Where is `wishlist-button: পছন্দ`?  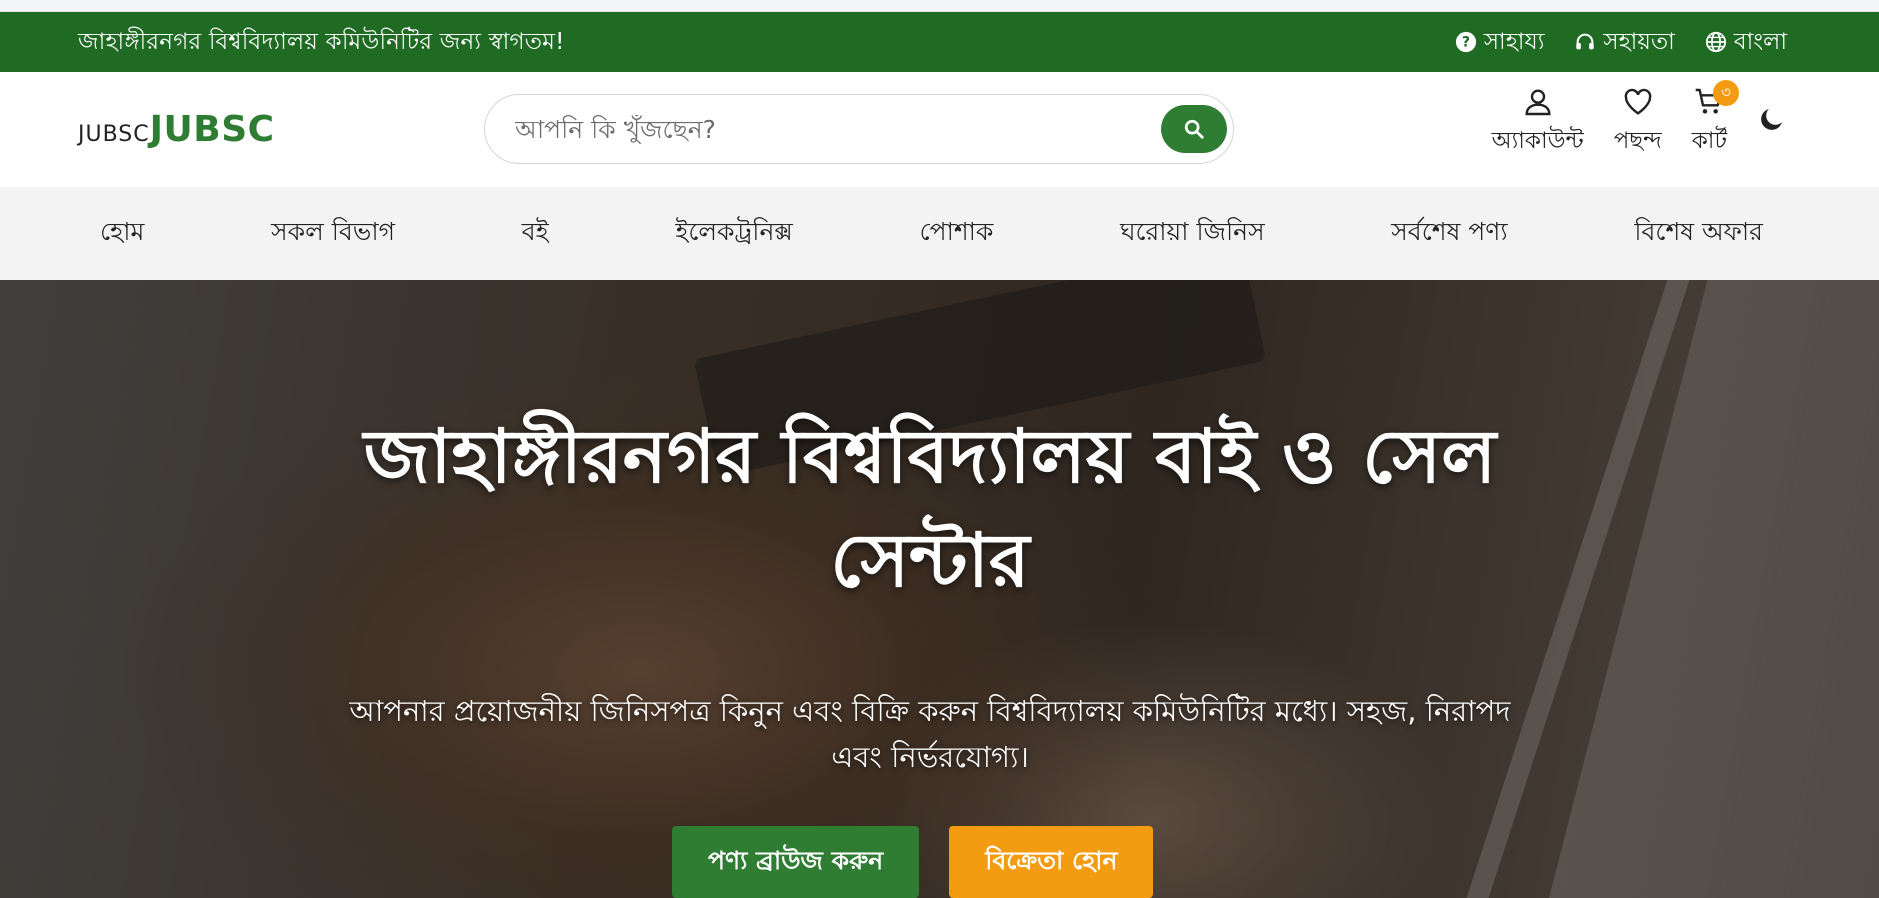 wishlist-button: পছন্দ is located at coordinates (1638, 123).